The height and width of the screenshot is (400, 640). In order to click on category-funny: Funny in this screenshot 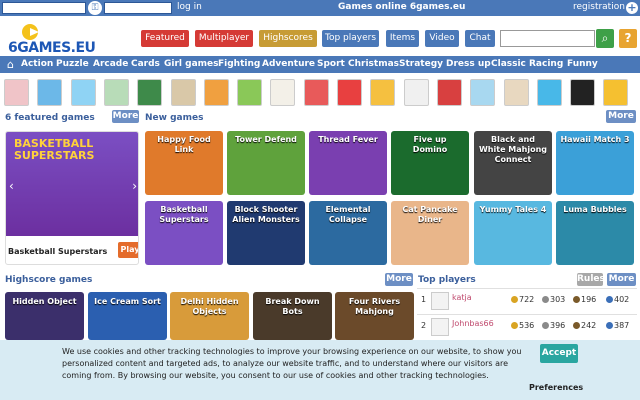, I will do `click(582, 64)`.